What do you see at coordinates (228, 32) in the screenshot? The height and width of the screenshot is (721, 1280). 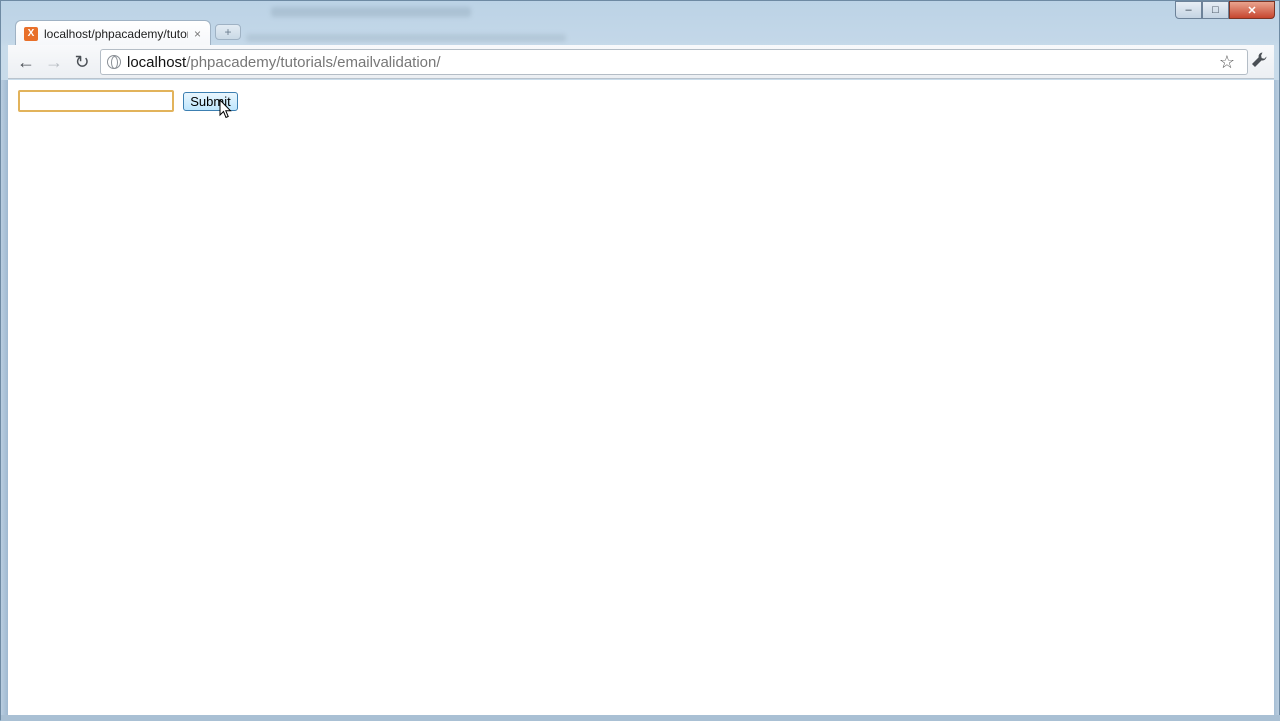 I see `new-tab-button: +` at bounding box center [228, 32].